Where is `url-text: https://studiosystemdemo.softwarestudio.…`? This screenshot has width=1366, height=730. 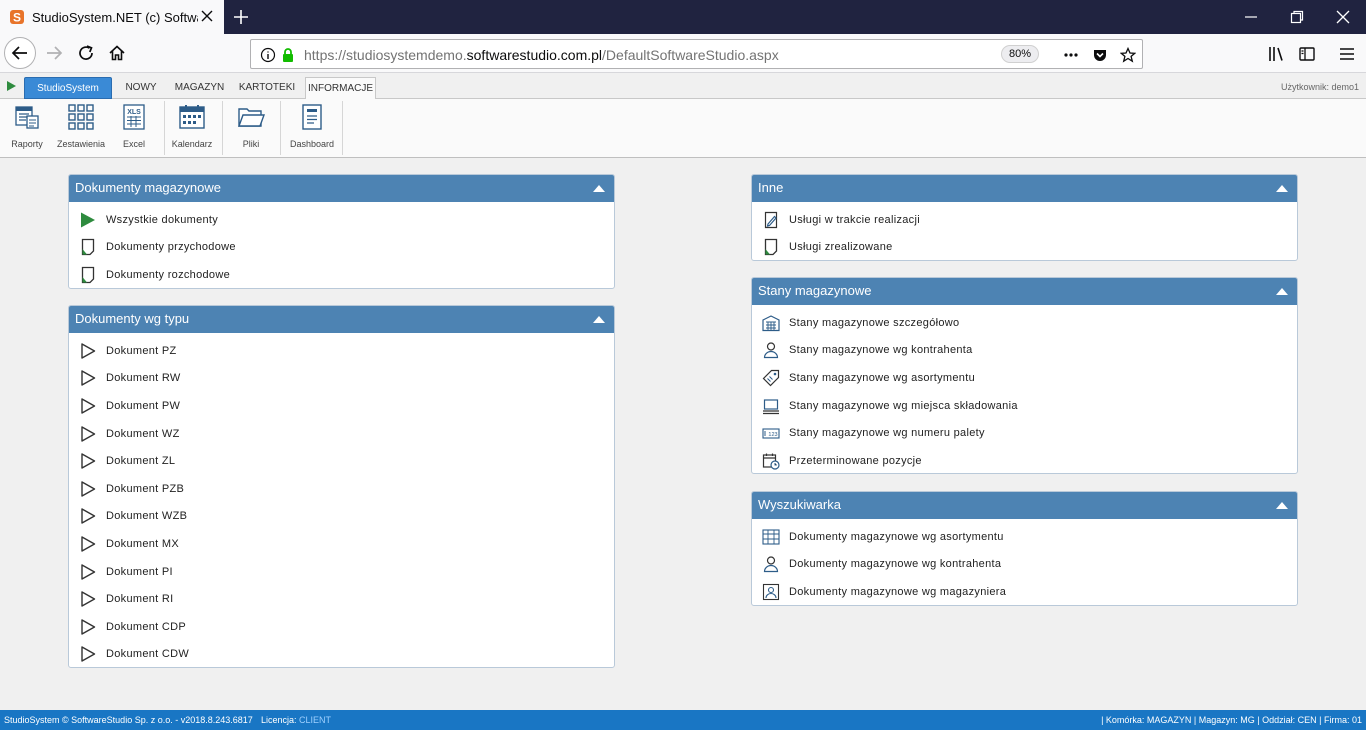
url-text: https://studiosystemdemo.softwarestudio.… is located at coordinates (541, 55).